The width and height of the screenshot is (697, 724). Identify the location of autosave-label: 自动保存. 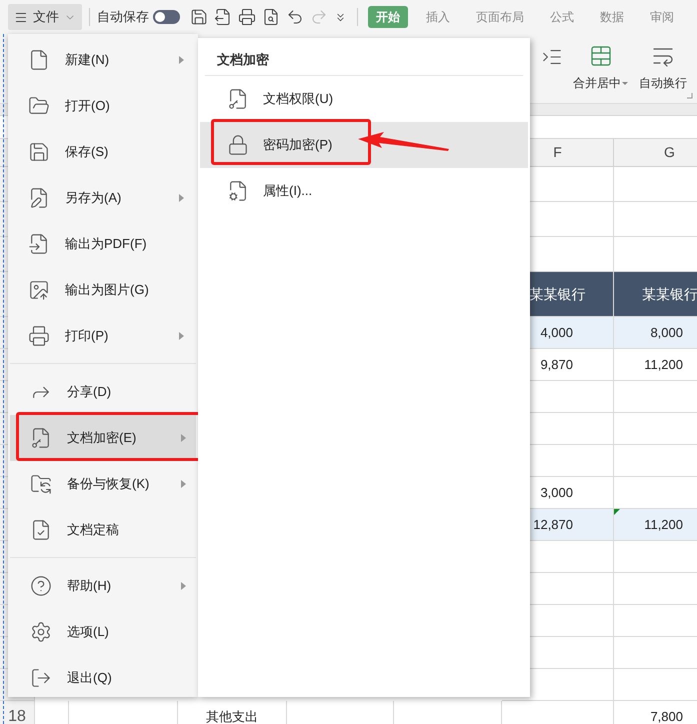
(123, 17).